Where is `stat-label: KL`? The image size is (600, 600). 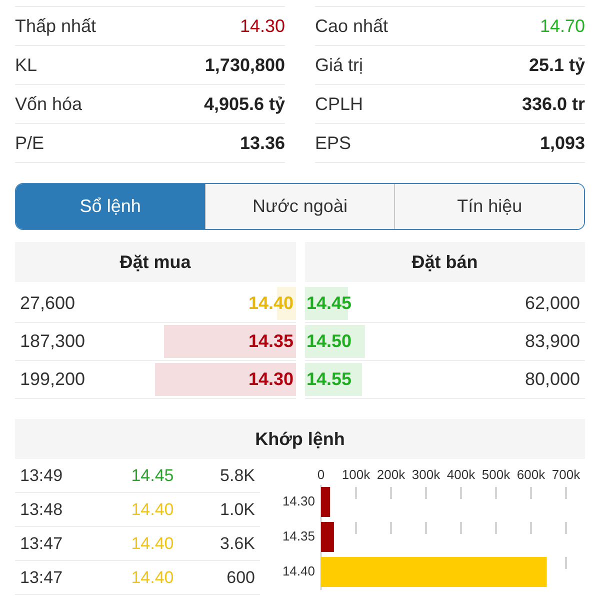
stat-label: KL is located at coordinates (26, 65).